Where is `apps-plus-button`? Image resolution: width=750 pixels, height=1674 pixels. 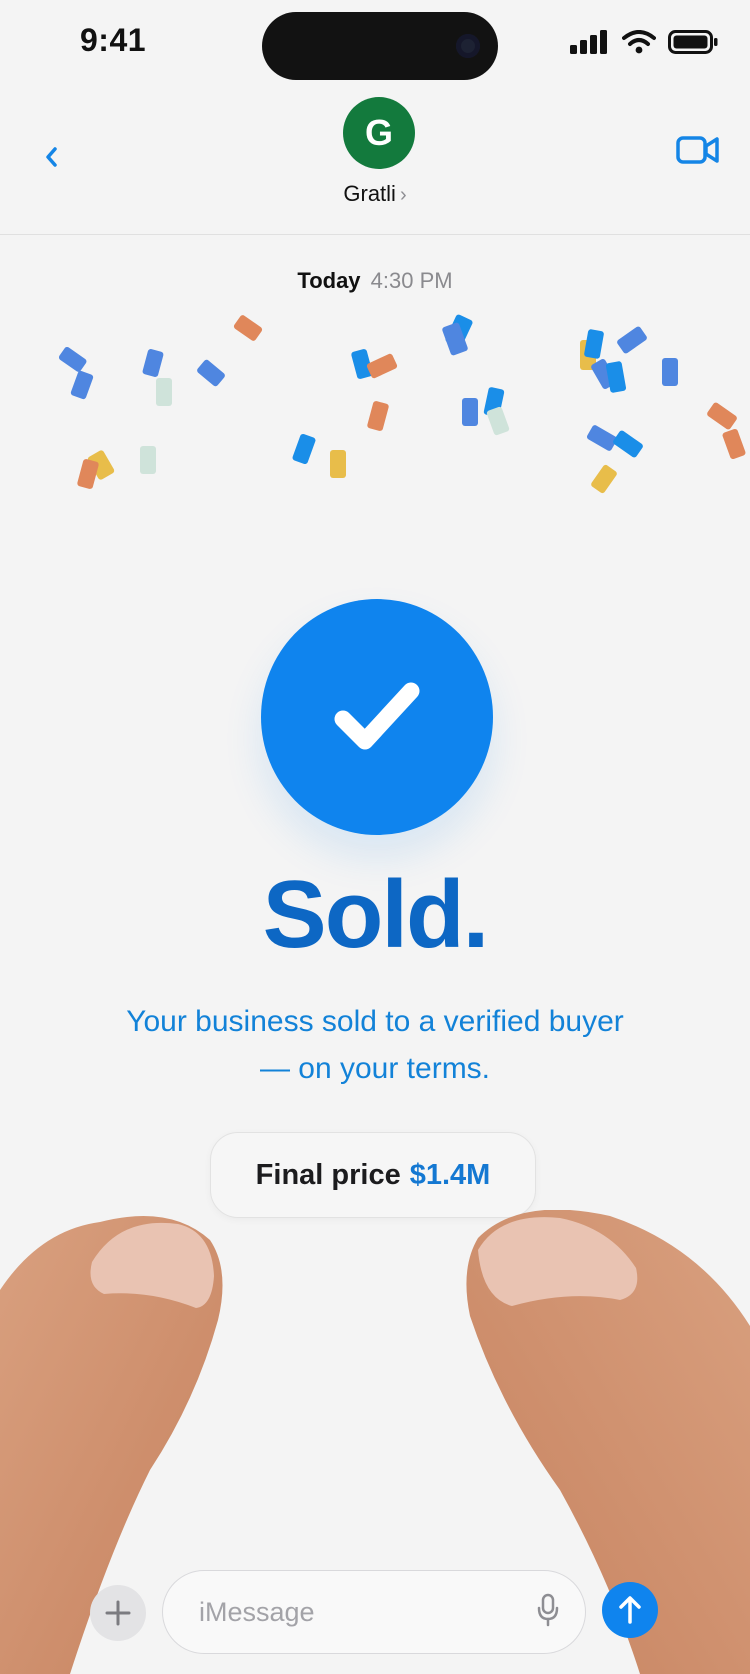
apps-plus-button is located at coordinates (118, 1613).